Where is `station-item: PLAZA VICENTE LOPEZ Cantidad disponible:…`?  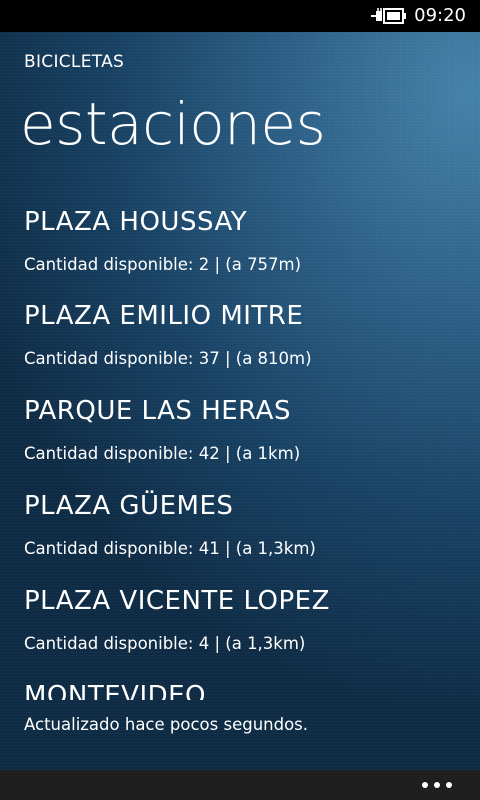
station-item: PLAZA VICENTE LOPEZ Cantidad disponible:… is located at coordinates (244, 626).